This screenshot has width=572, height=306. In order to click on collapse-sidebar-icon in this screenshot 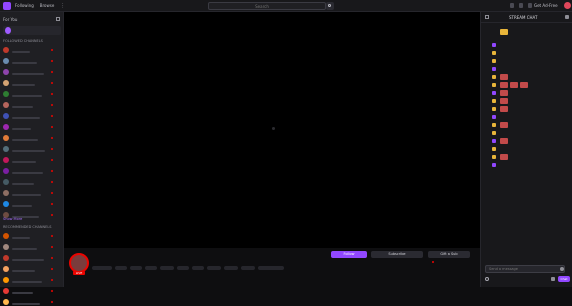, I will do `click(58, 19)`.